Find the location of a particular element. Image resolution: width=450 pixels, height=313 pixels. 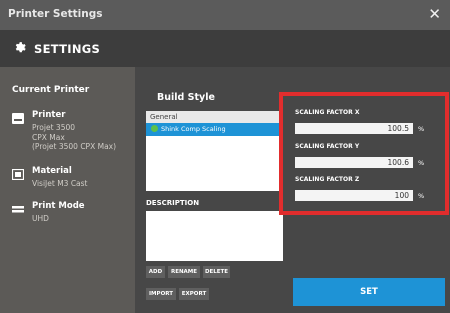

description-field is located at coordinates (214, 236).